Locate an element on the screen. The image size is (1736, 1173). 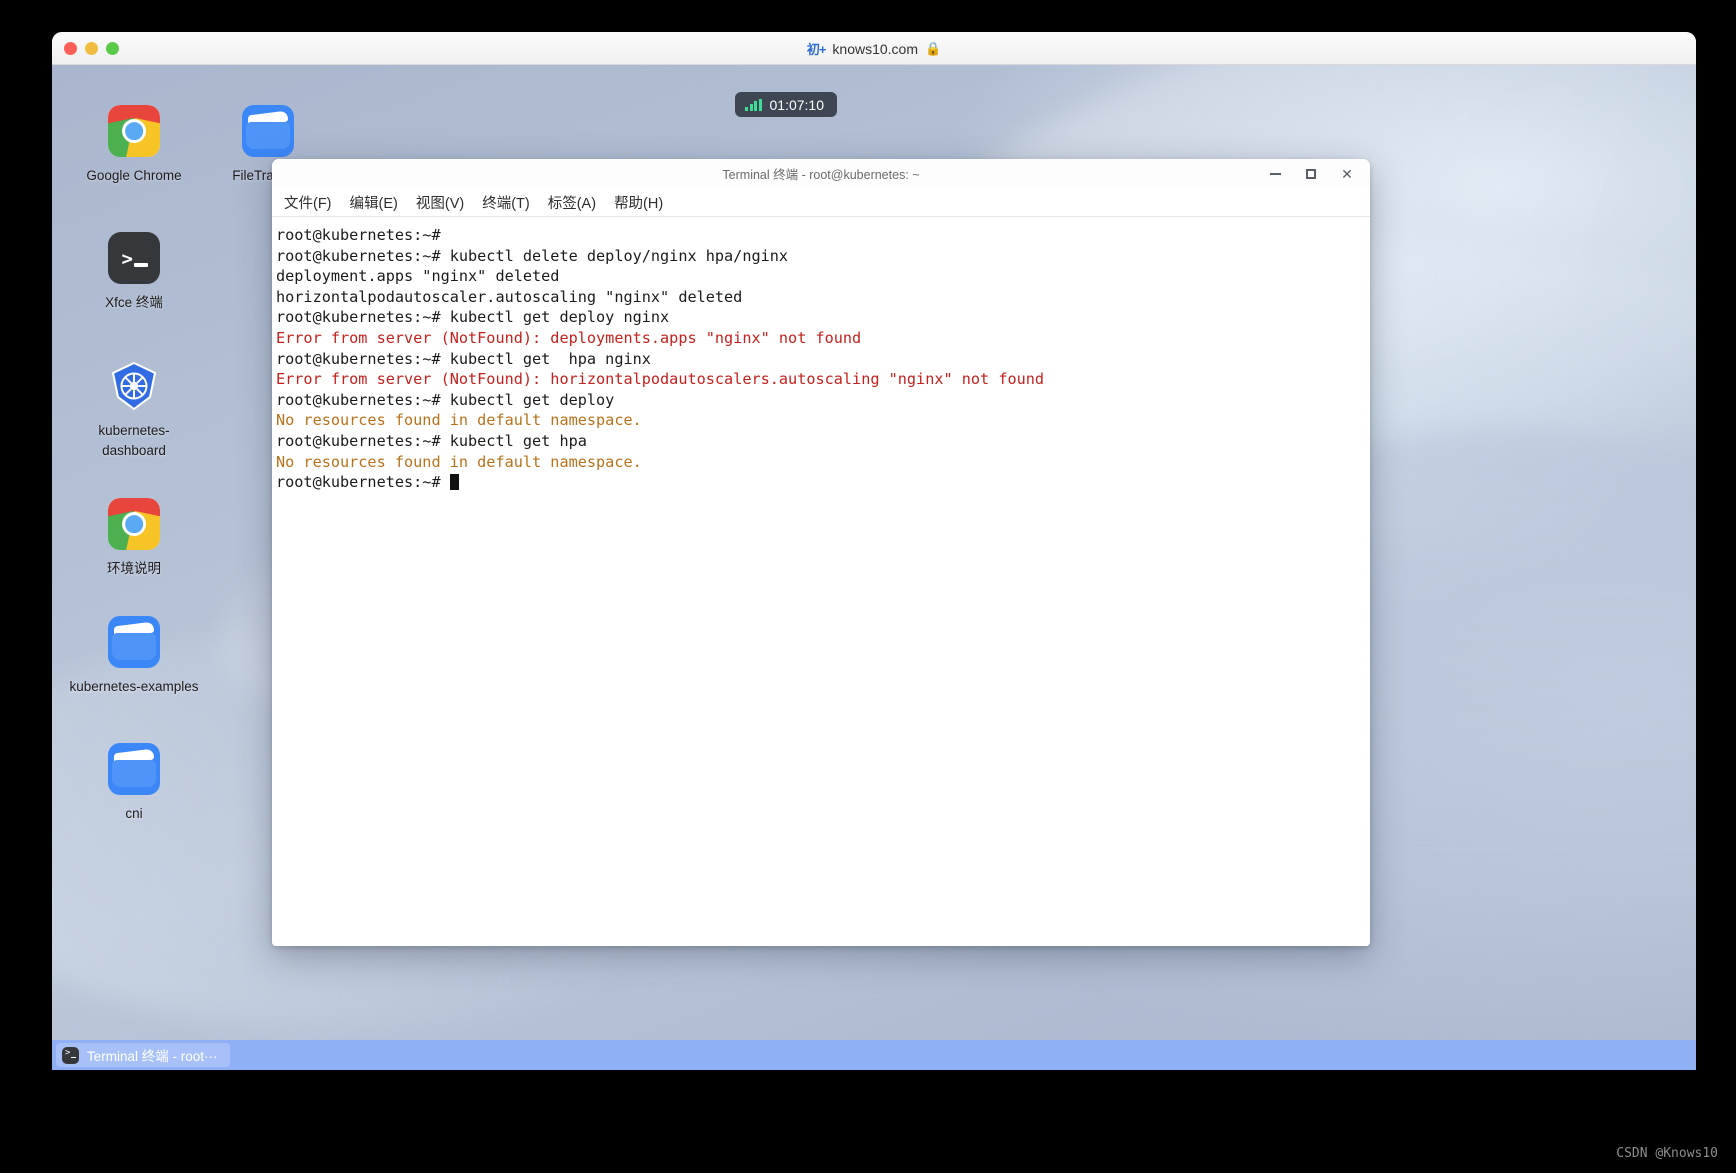
taskbar: Terminal 终端 - root··· is located at coordinates (874, 1055).